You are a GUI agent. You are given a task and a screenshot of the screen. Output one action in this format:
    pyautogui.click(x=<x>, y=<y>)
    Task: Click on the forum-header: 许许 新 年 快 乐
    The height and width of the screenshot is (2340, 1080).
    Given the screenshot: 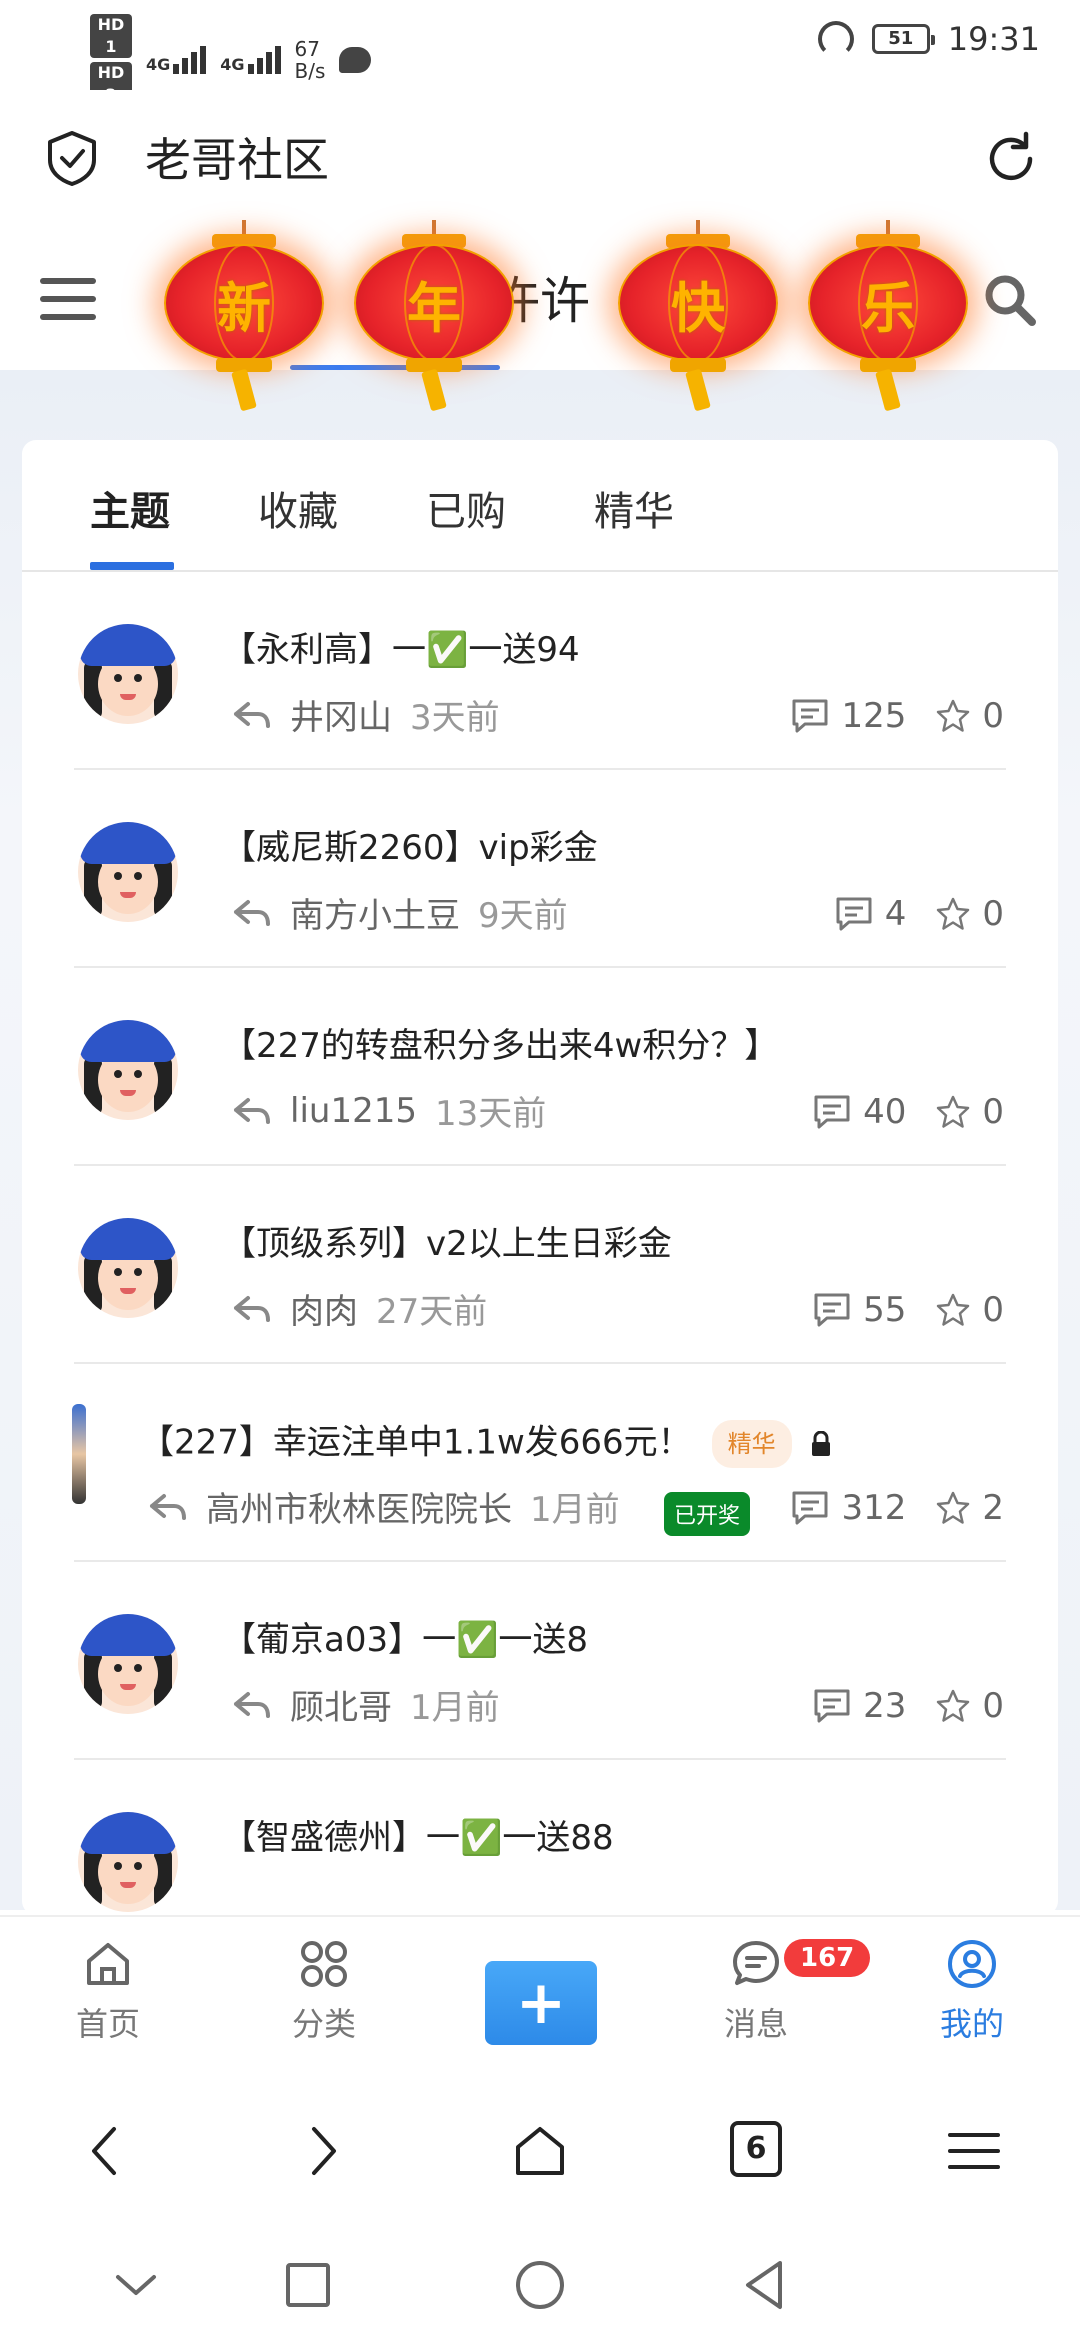 What is the action you would take?
    pyautogui.click(x=540, y=316)
    